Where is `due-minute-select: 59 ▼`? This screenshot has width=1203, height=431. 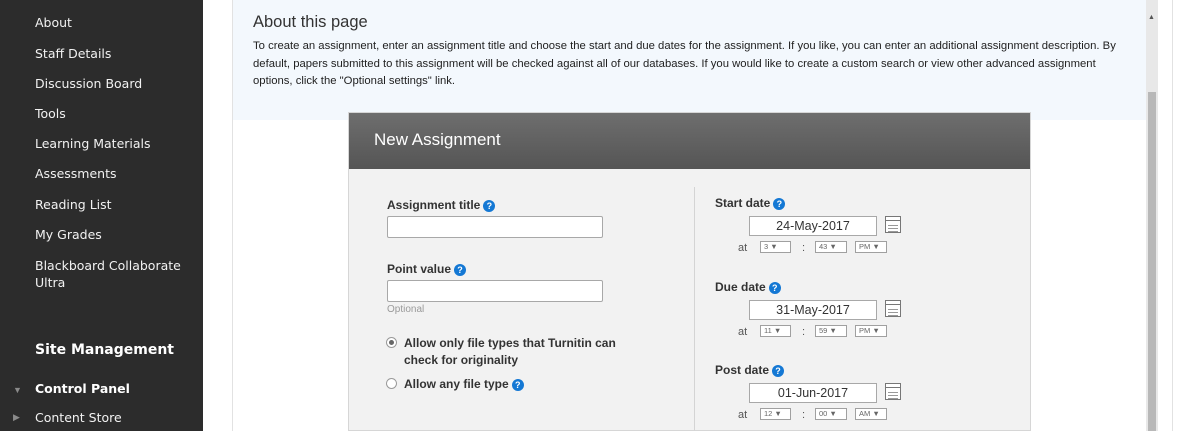
due-minute-select: 59 ▼ is located at coordinates (831, 331).